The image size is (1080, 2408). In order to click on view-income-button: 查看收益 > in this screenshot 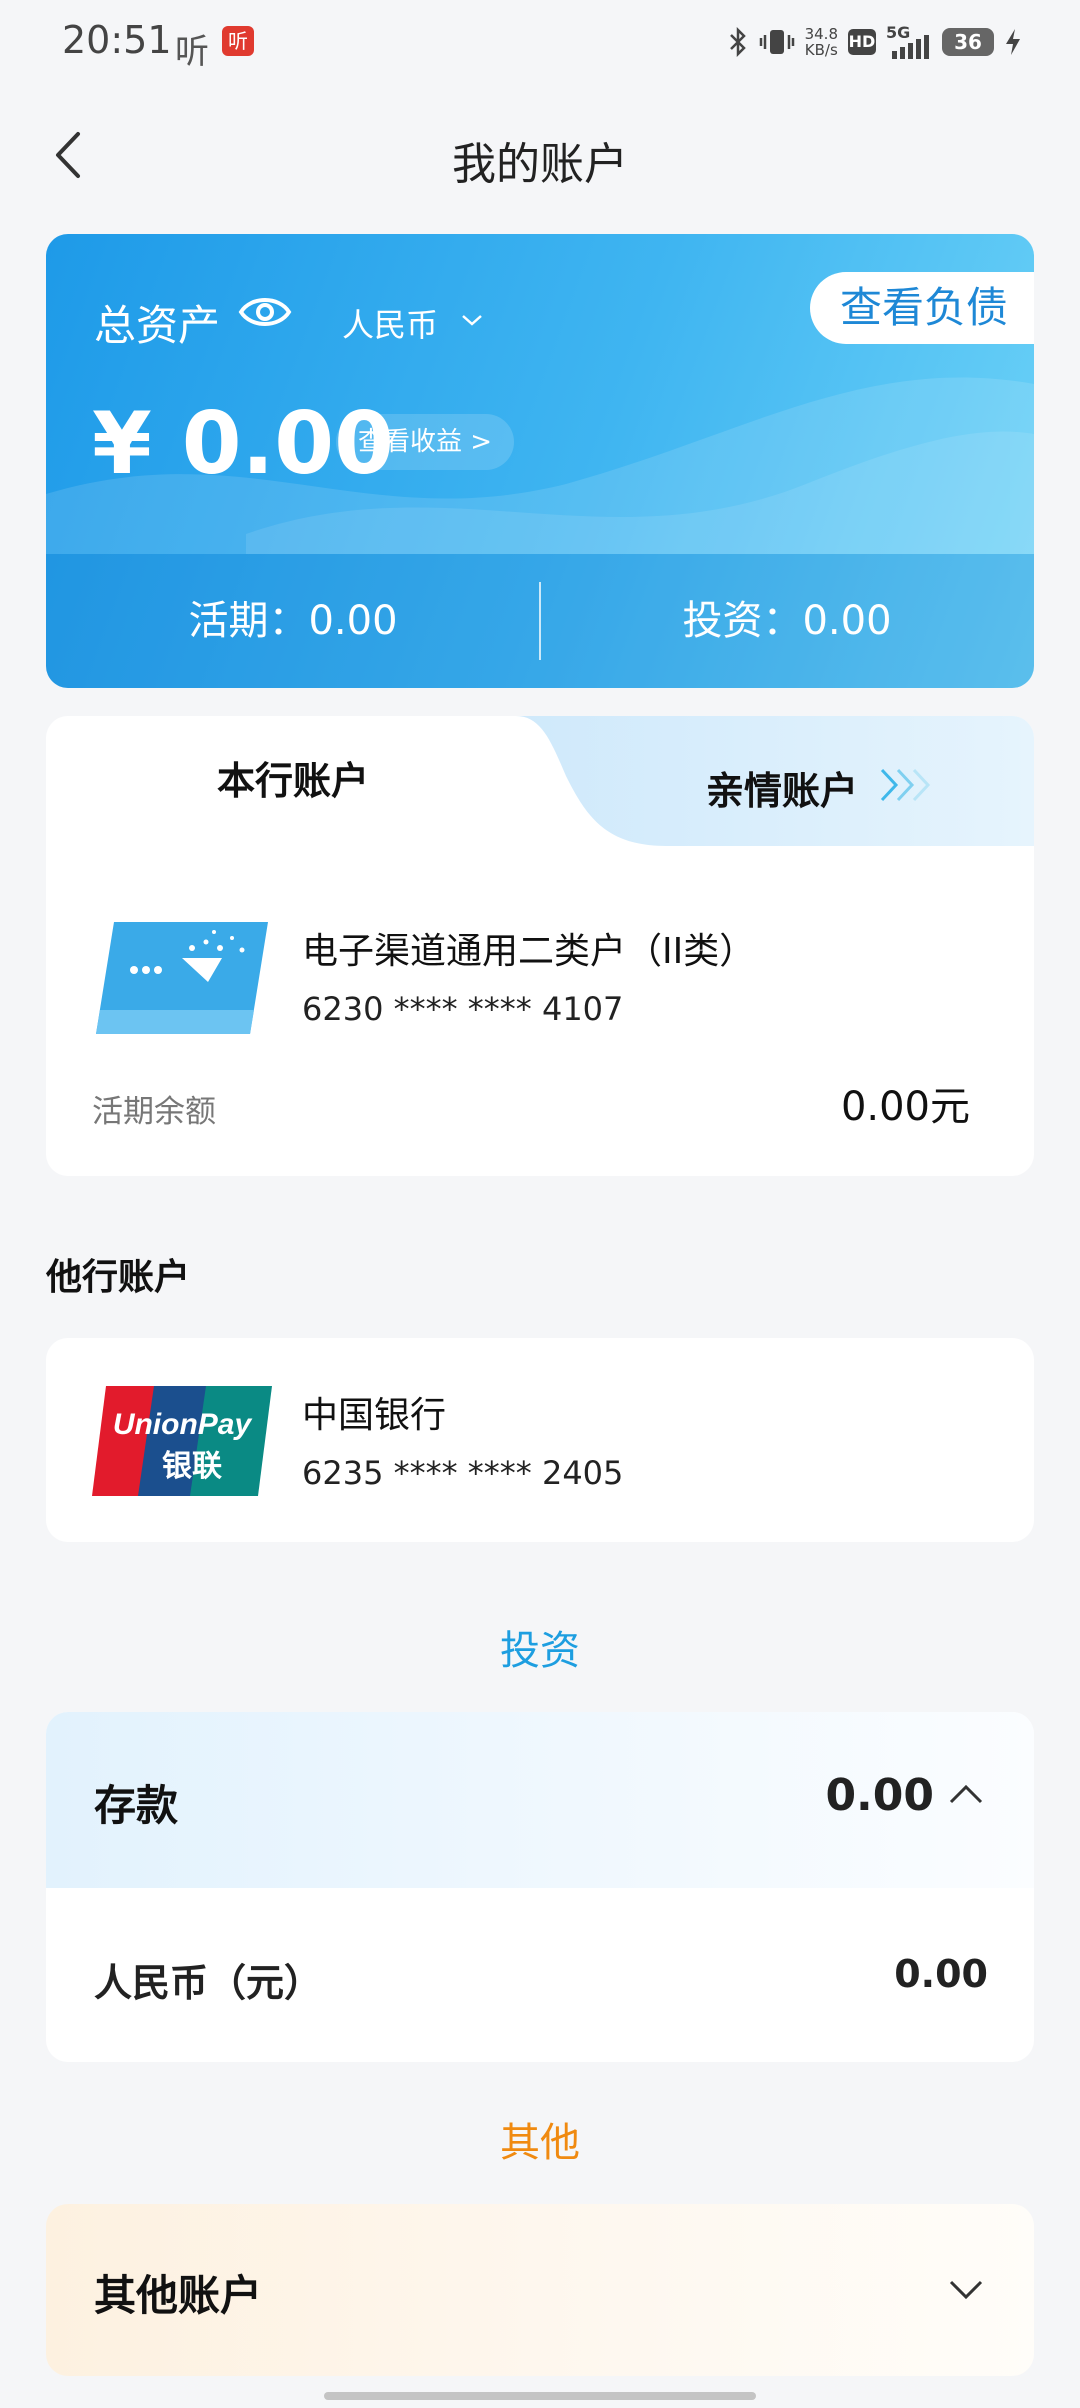, I will do `click(425, 442)`.